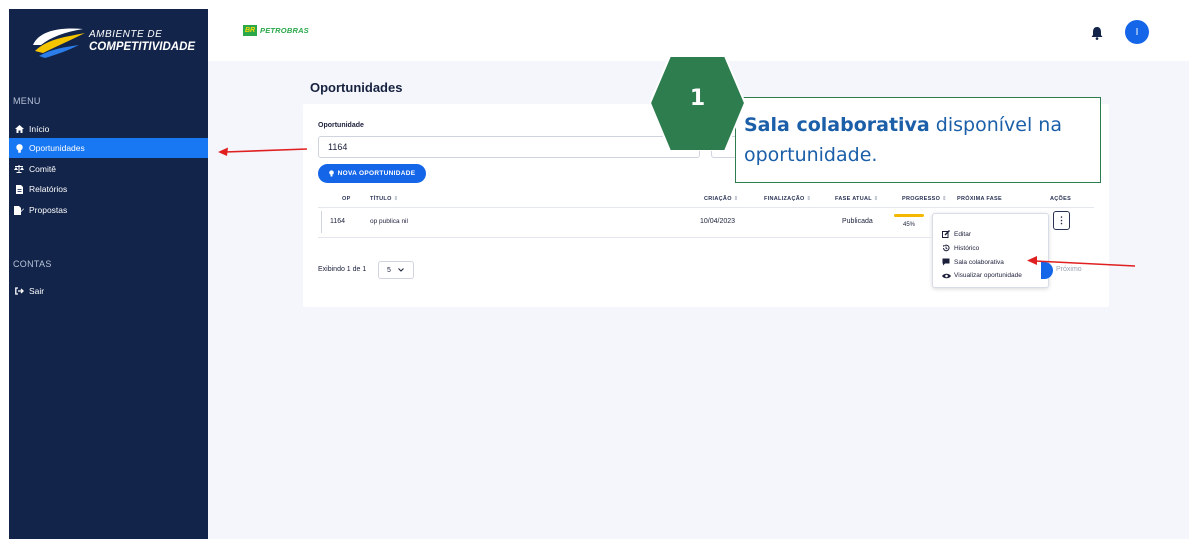 This screenshot has width=1189, height=539. What do you see at coordinates (698, 35) in the screenshot?
I see `top-bar: BR PETROBRAS I` at bounding box center [698, 35].